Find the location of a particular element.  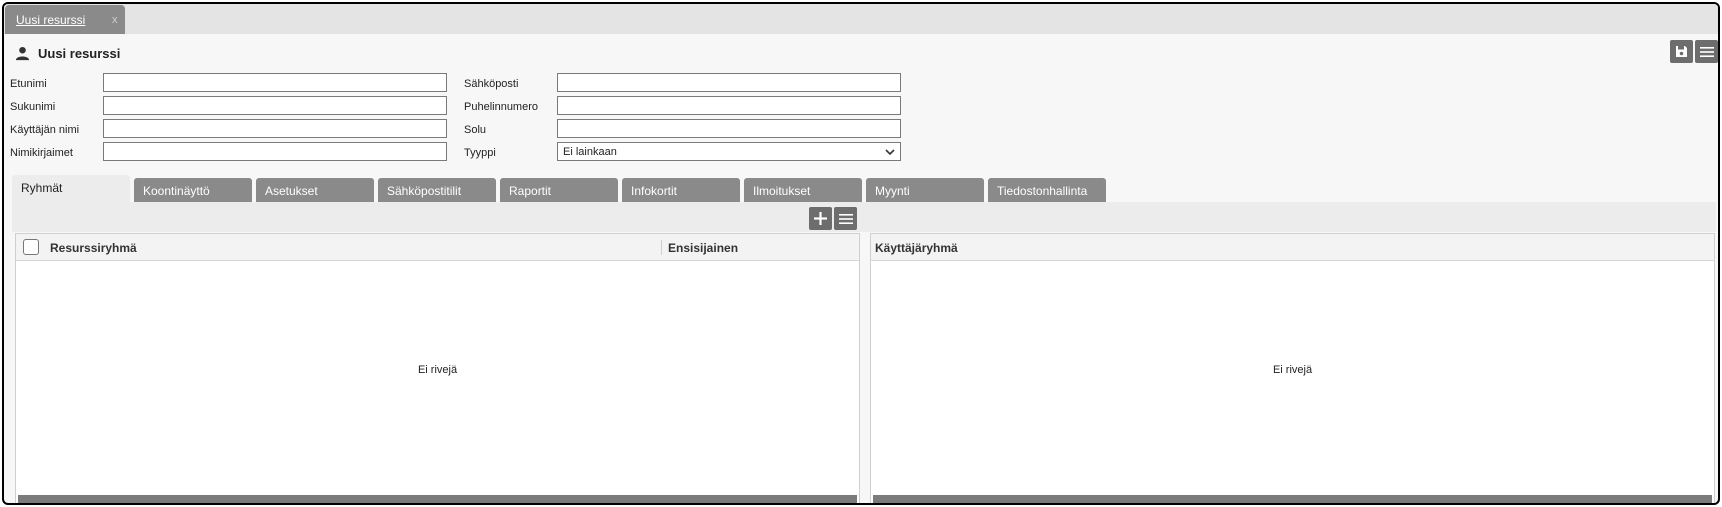

first-name-label: Etunimi is located at coordinates (28, 84).